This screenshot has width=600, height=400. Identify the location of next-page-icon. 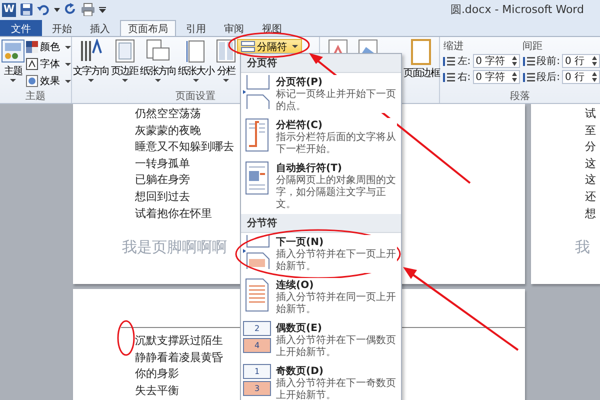
(257, 252).